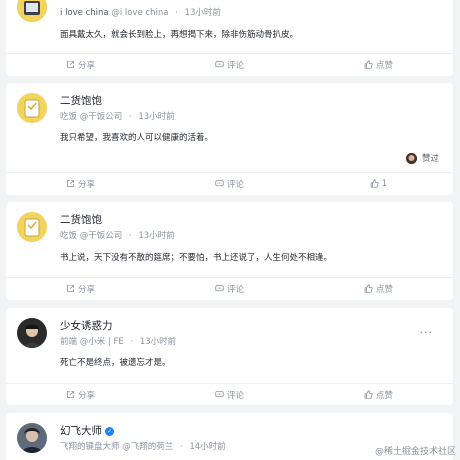 The image size is (460, 460). Describe the element at coordinates (109, 431) in the screenshot. I see `verified-badge-icon: ✓` at that location.